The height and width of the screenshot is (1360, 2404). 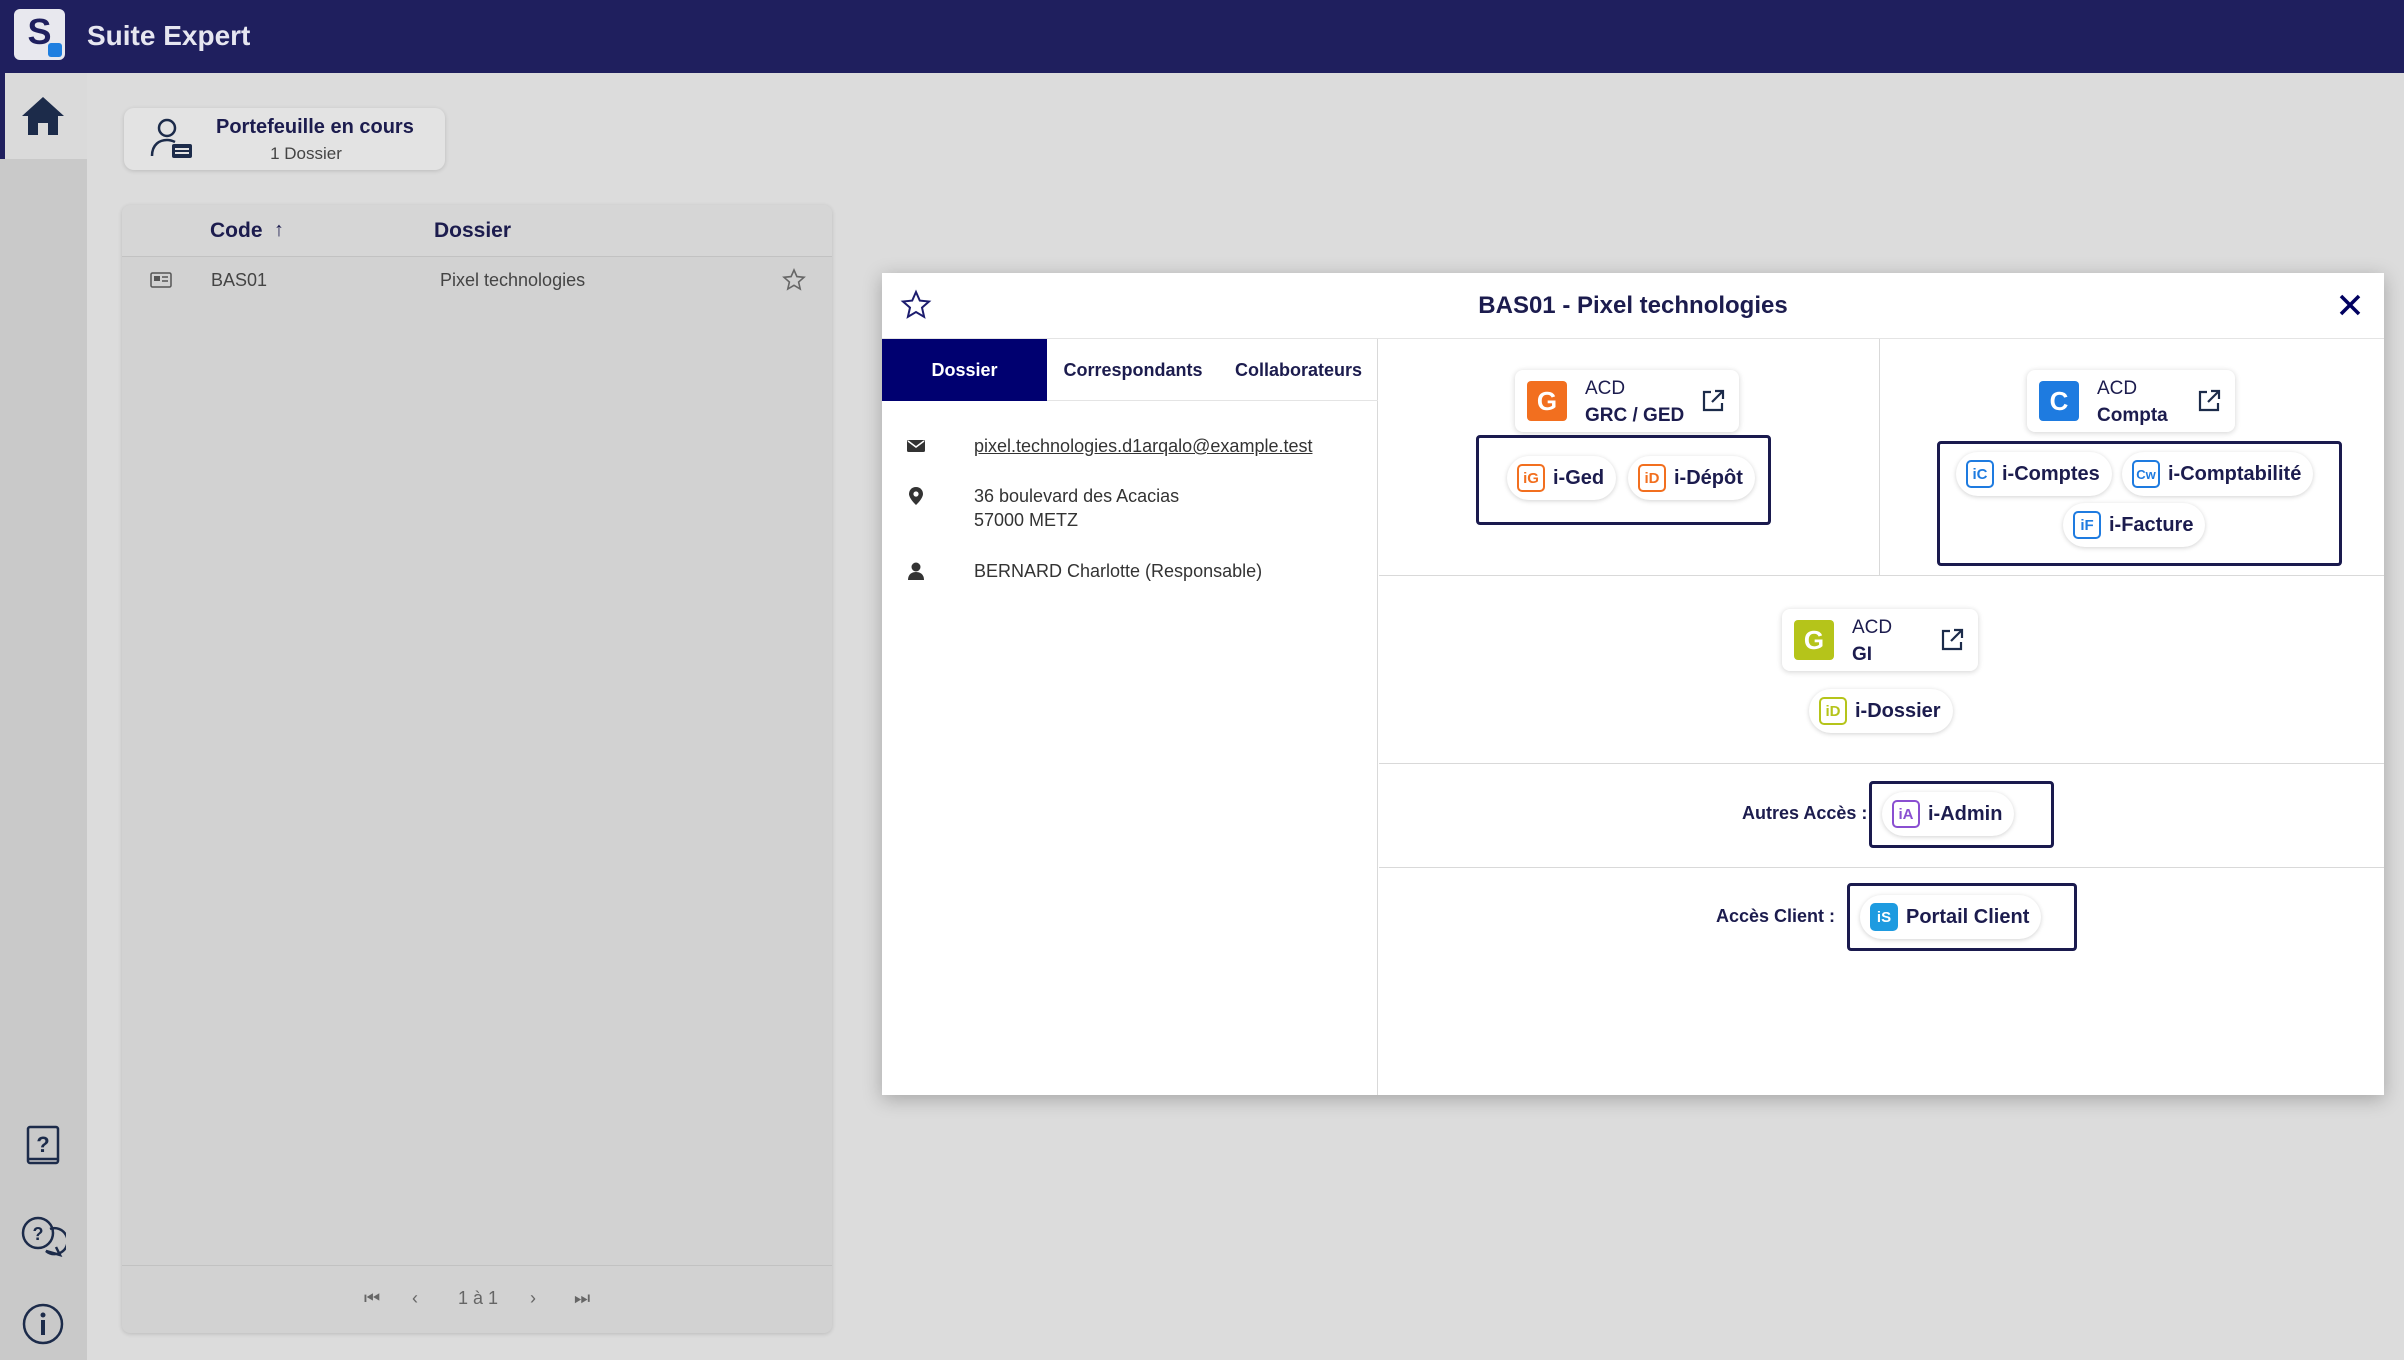 I want to click on chip-label: i-Facture, so click(x=2151, y=524).